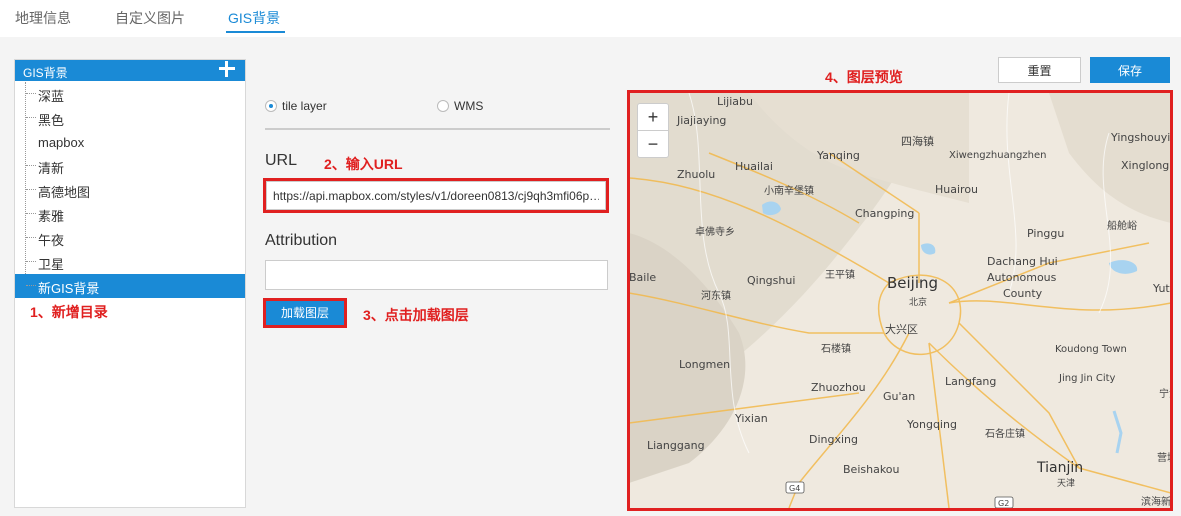 This screenshot has width=1181, height=516. What do you see at coordinates (130, 94) in the screenshot?
I see `tree-item-deep-blue: 深蓝` at bounding box center [130, 94].